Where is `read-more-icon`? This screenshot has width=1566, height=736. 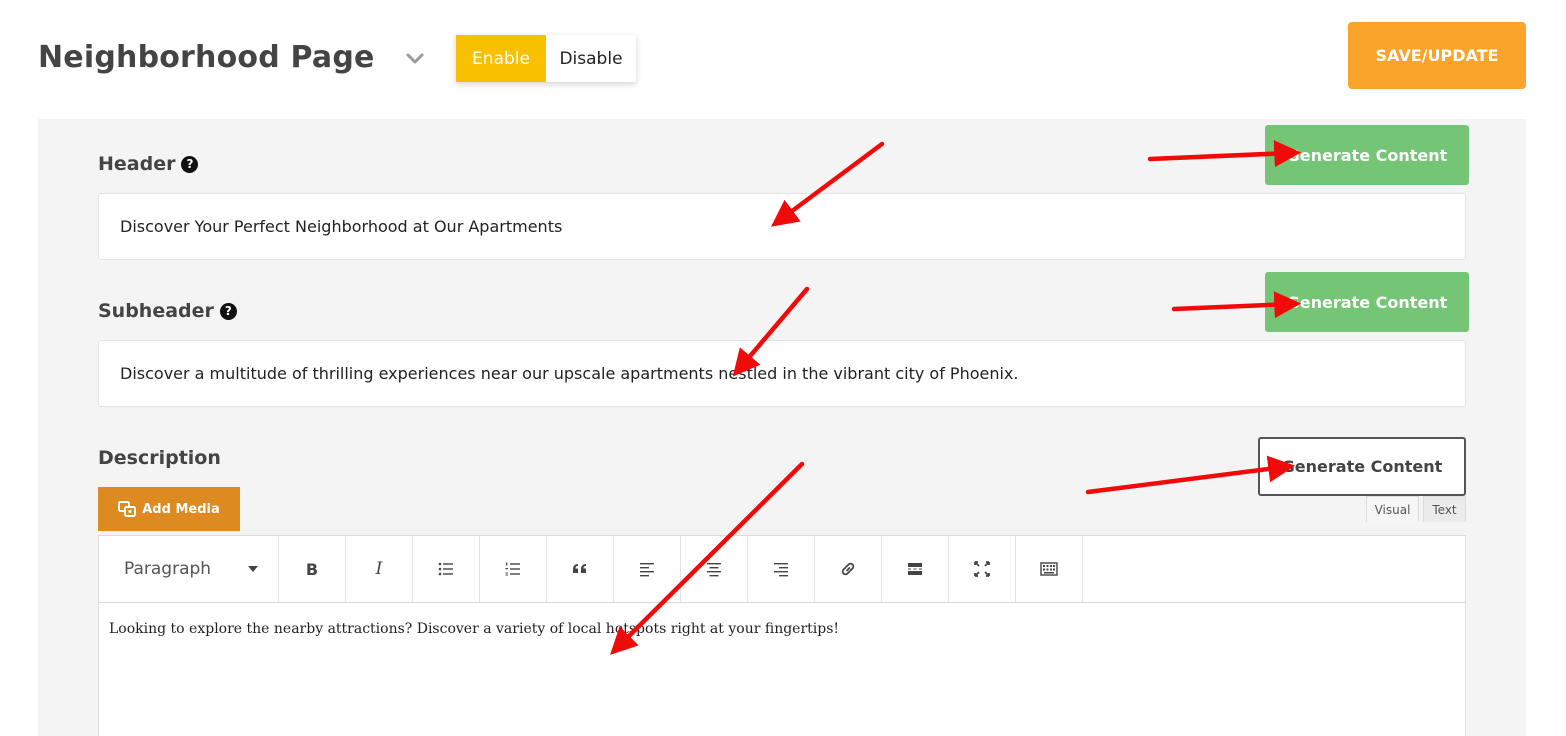 read-more-icon is located at coordinates (915, 569).